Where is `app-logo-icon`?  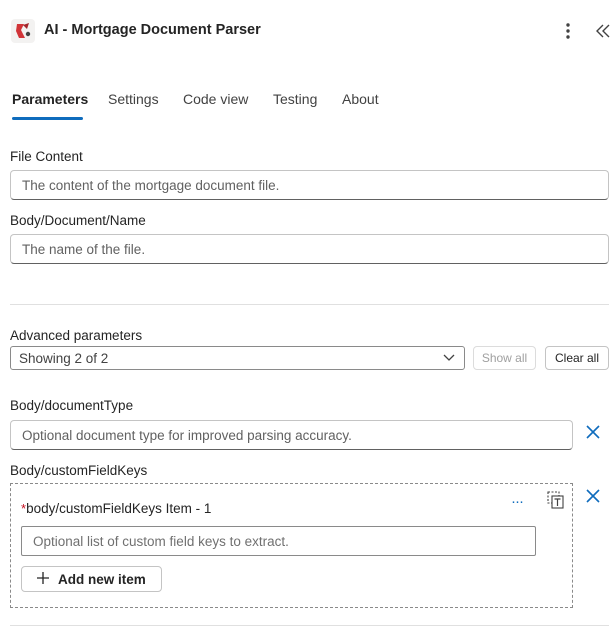 app-logo-icon is located at coordinates (23, 31).